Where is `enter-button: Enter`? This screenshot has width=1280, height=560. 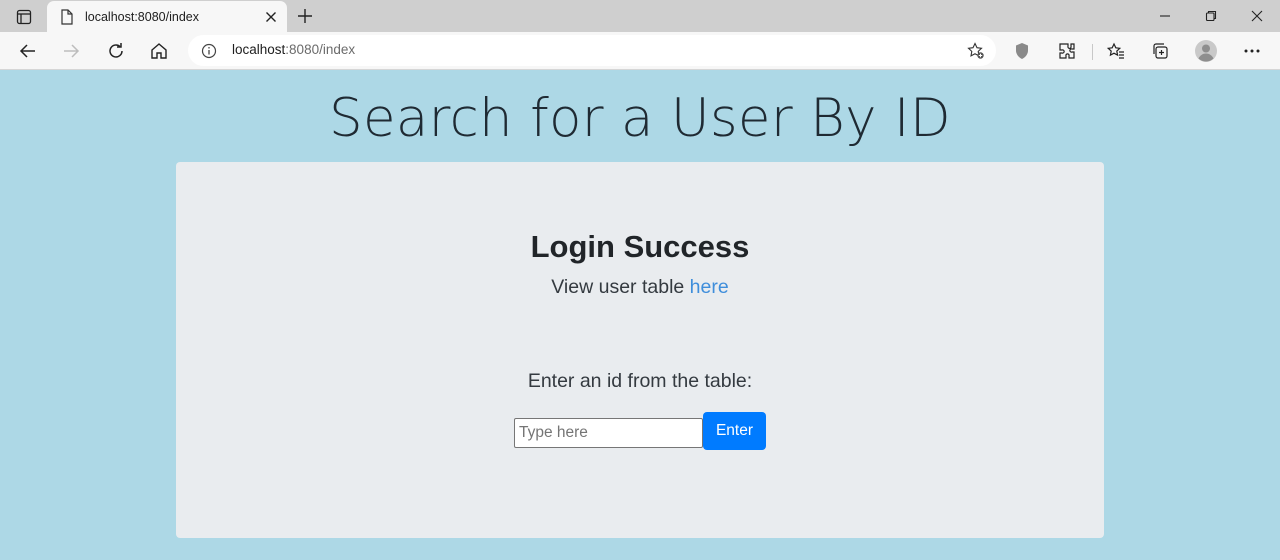
enter-button: Enter is located at coordinates (734, 431).